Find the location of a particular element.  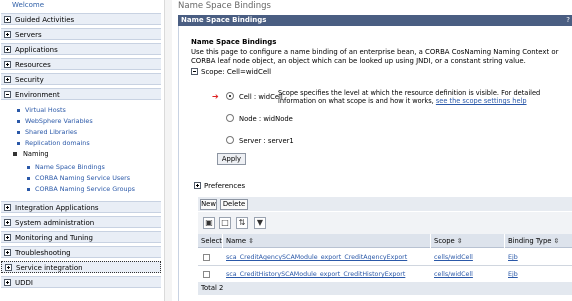

deselect-all-icon: □ is located at coordinates (225, 223).